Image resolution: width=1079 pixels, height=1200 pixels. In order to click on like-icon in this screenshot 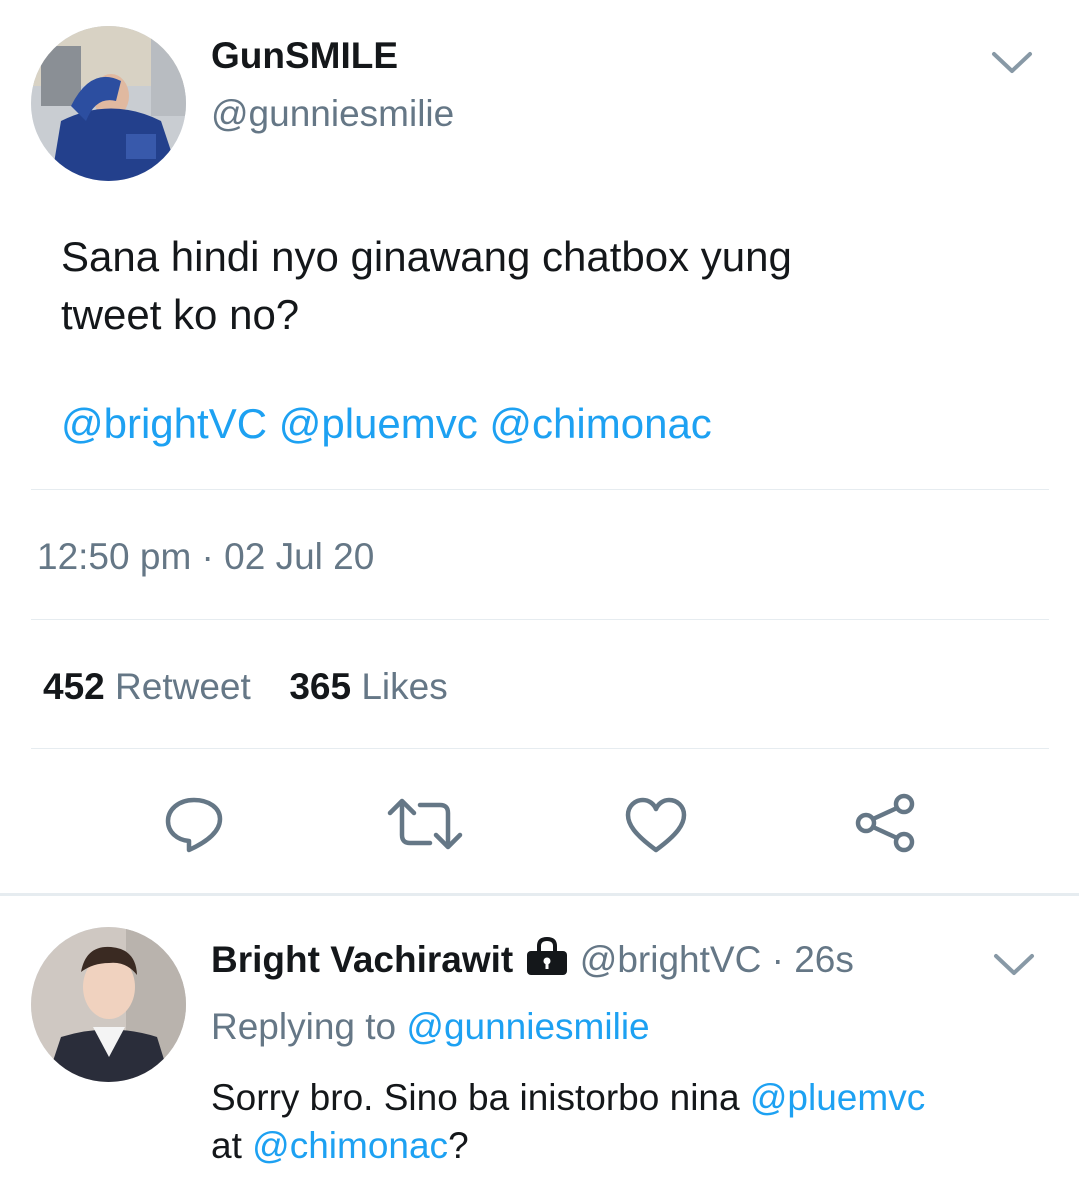, I will do `click(656, 827)`.